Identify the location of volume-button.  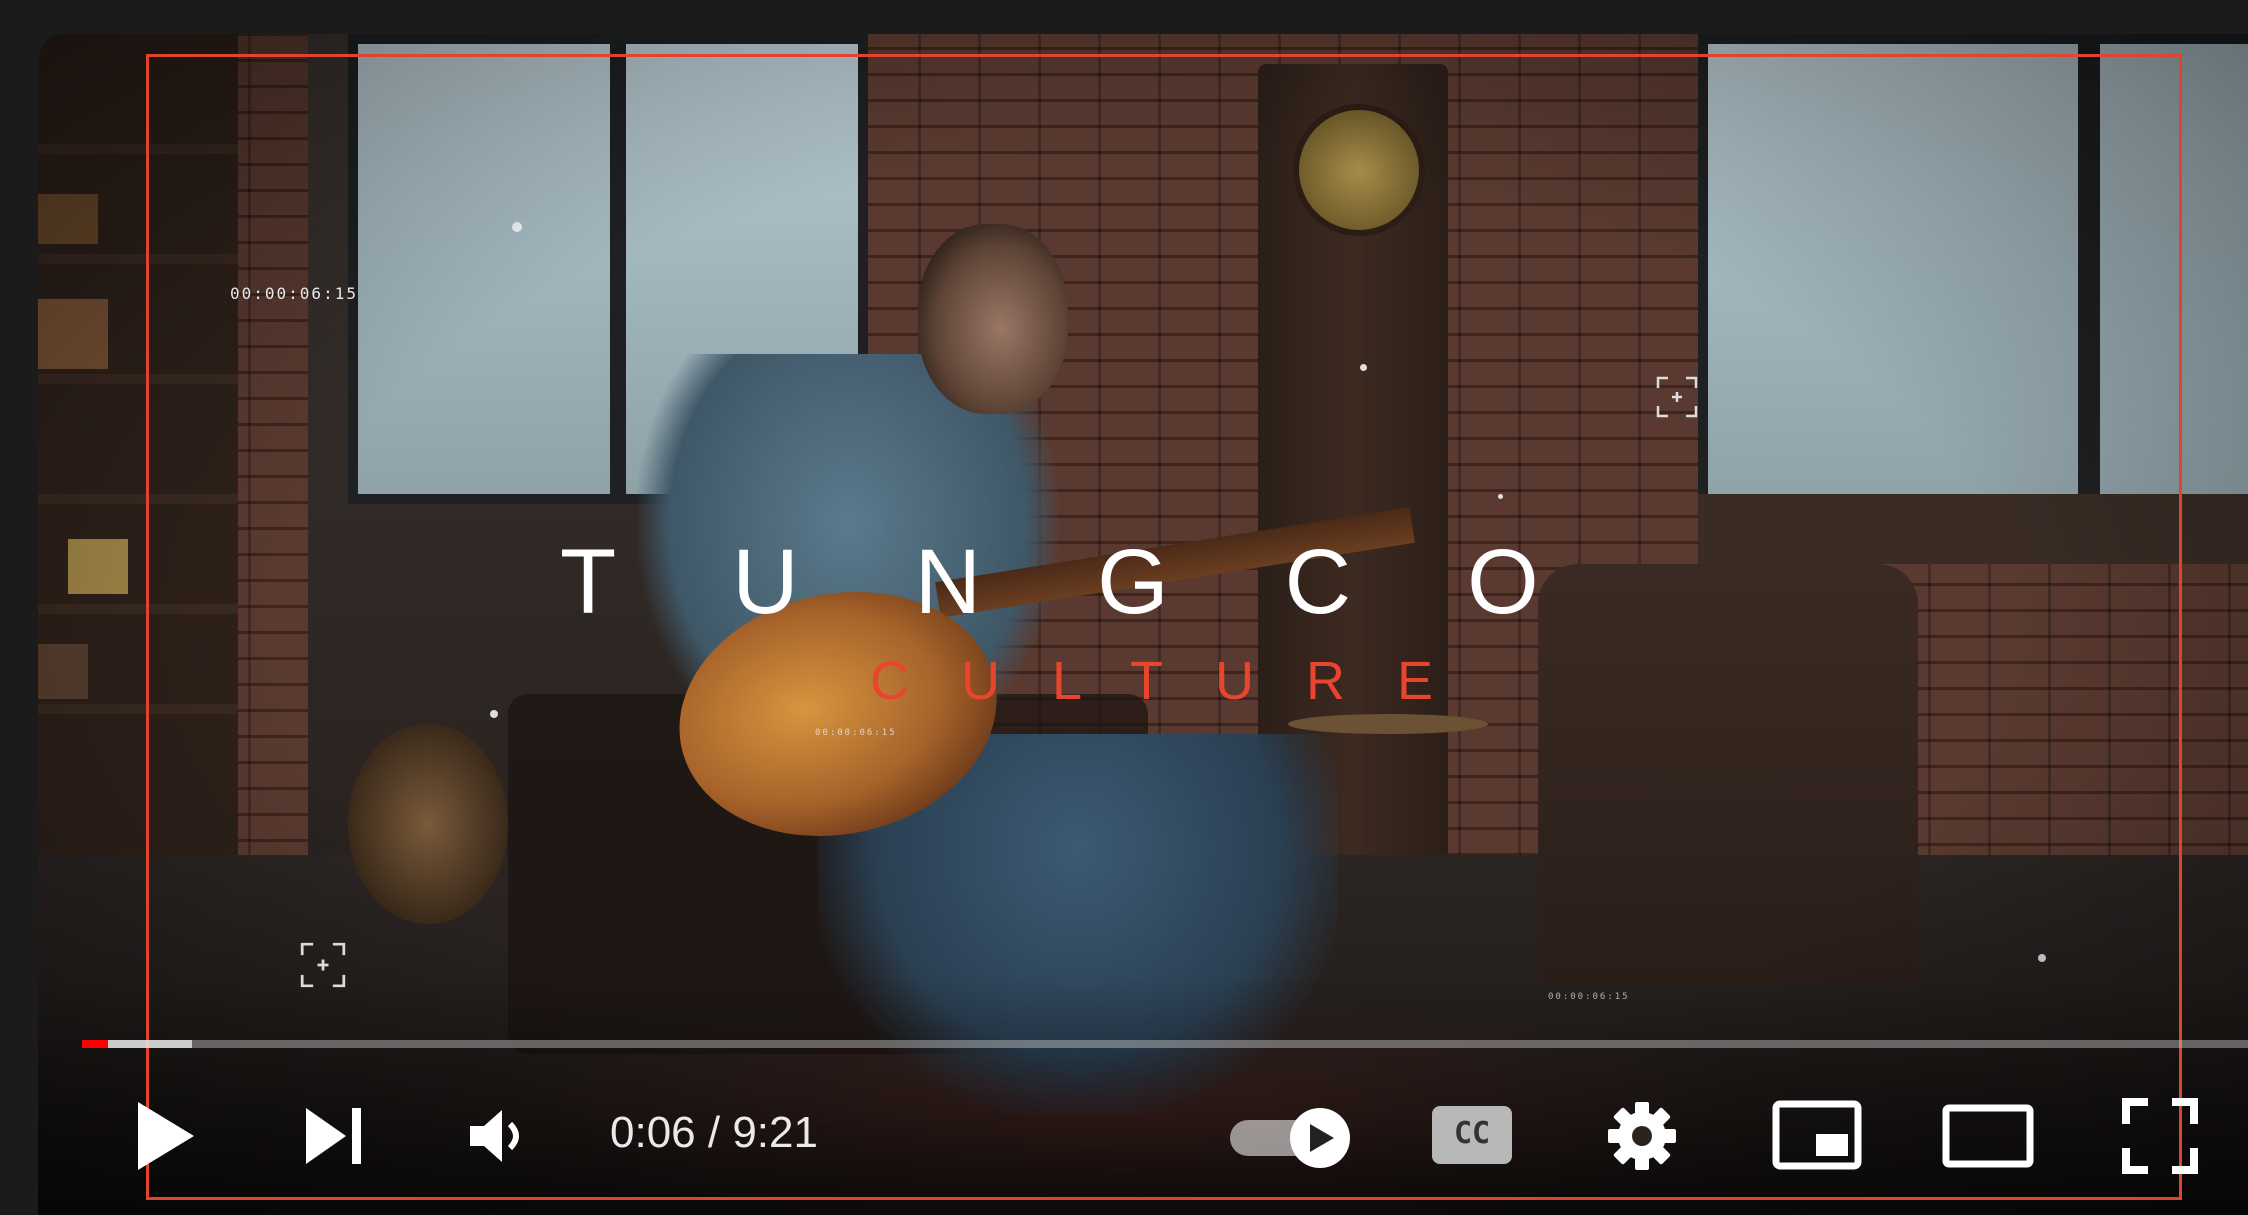
(498, 1136).